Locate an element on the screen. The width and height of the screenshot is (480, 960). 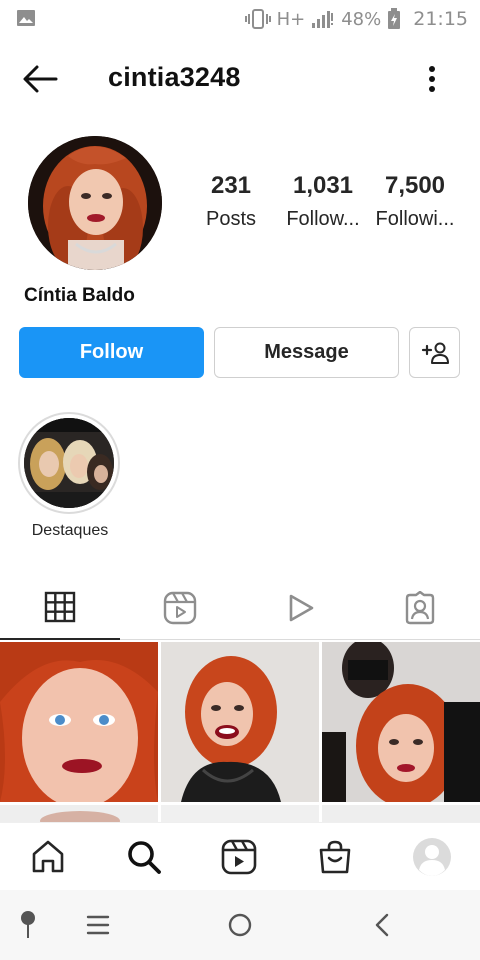
nav-home is located at coordinates (48, 857).